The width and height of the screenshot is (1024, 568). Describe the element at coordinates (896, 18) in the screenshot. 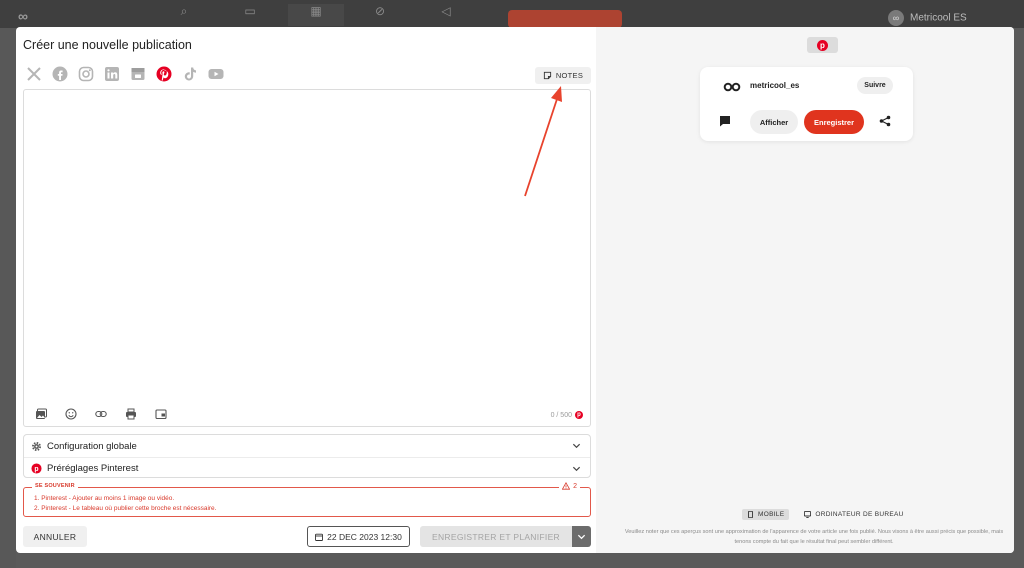

I see `avatar: ∞` at that location.